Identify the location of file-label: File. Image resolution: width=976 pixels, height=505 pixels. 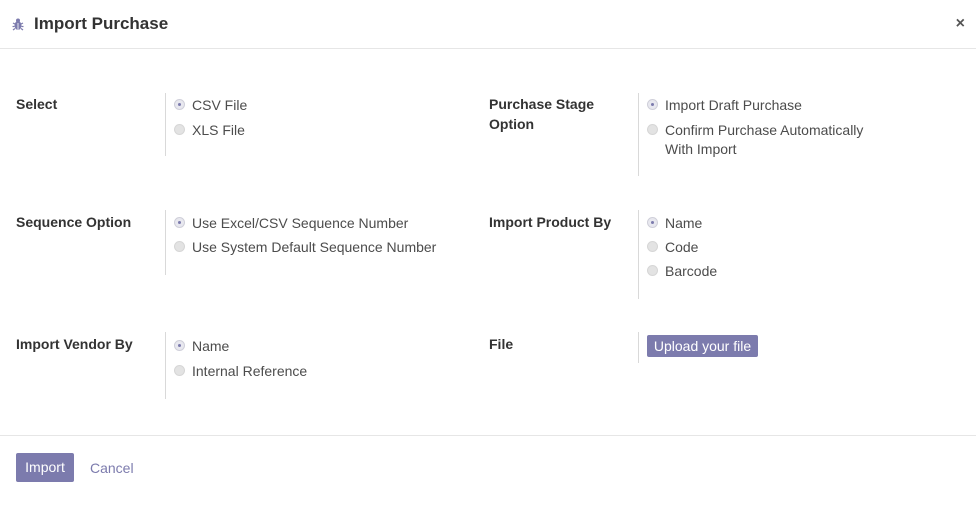
(501, 344).